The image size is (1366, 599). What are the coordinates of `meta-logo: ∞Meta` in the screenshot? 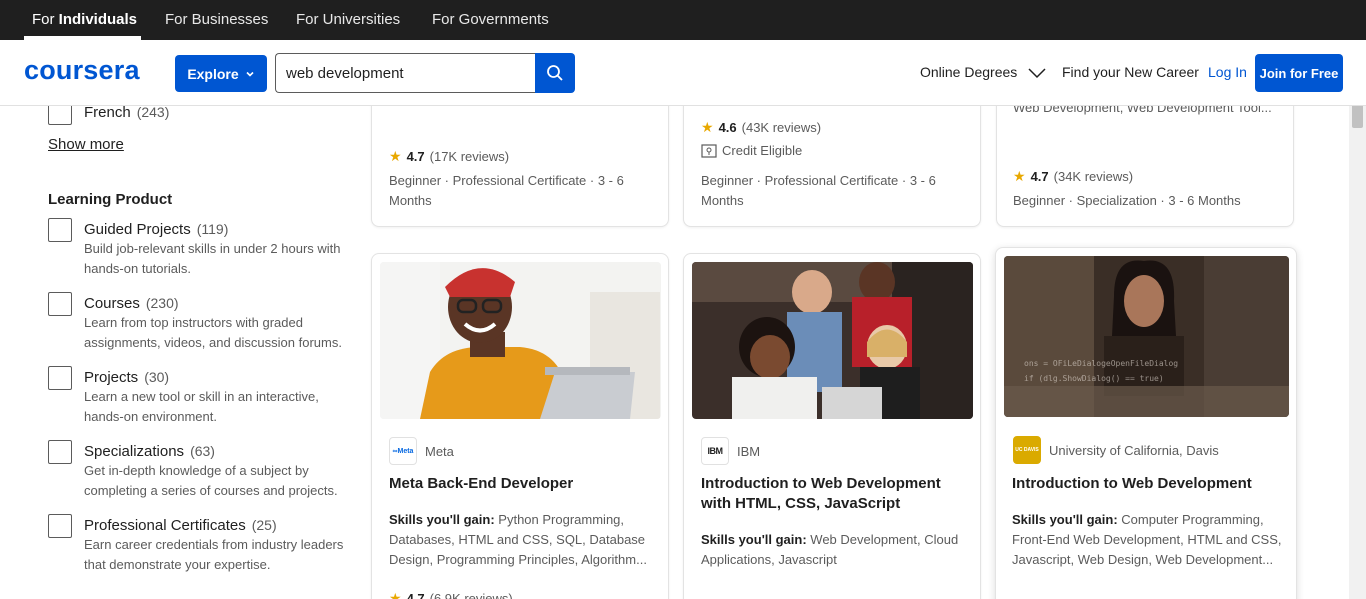 It's located at (403, 451).